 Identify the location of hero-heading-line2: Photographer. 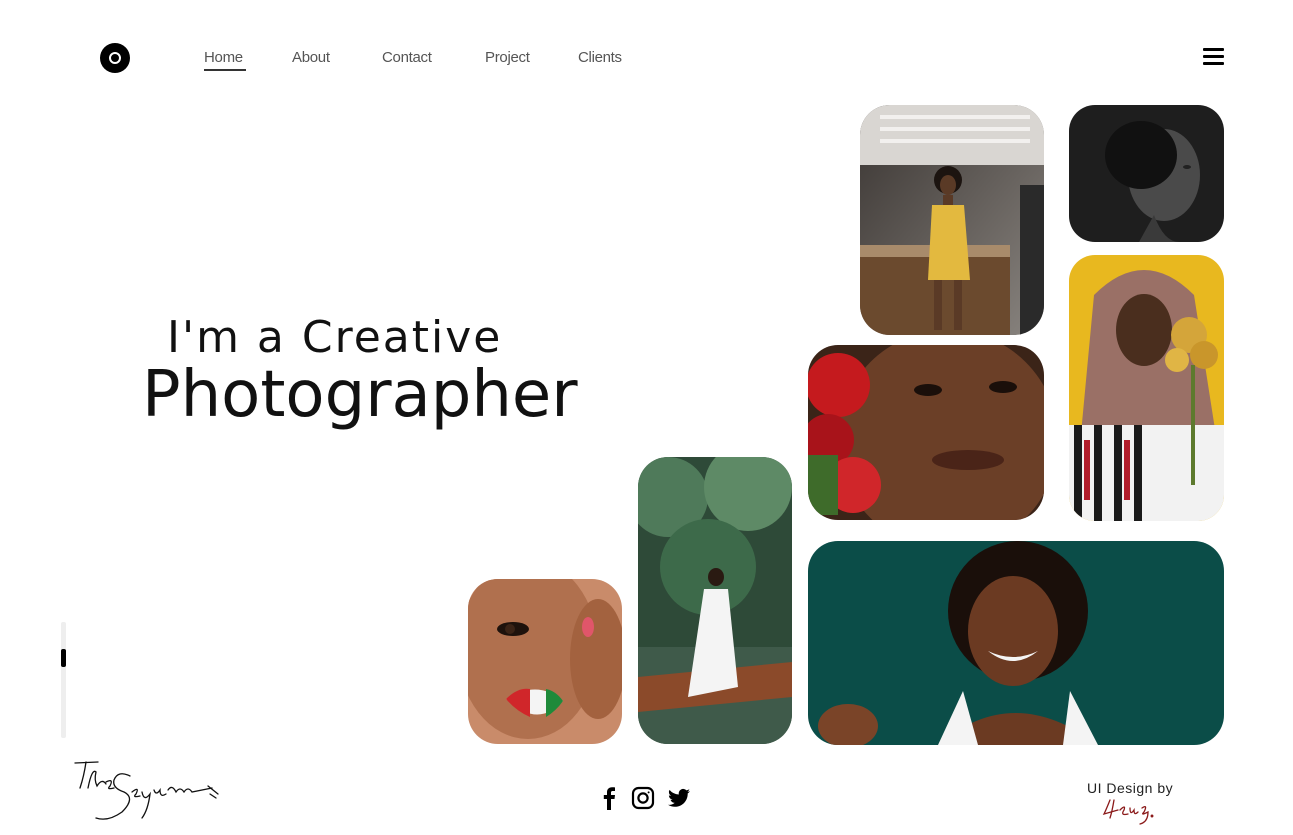
(360, 395).